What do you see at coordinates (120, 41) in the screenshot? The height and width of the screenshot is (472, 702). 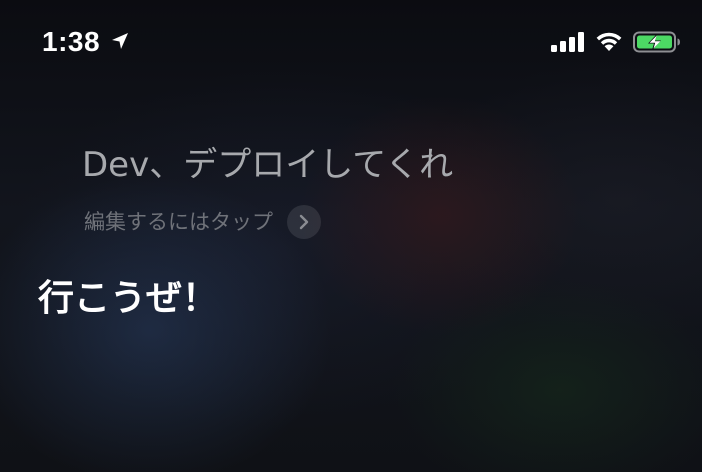 I see `location-icon` at bounding box center [120, 41].